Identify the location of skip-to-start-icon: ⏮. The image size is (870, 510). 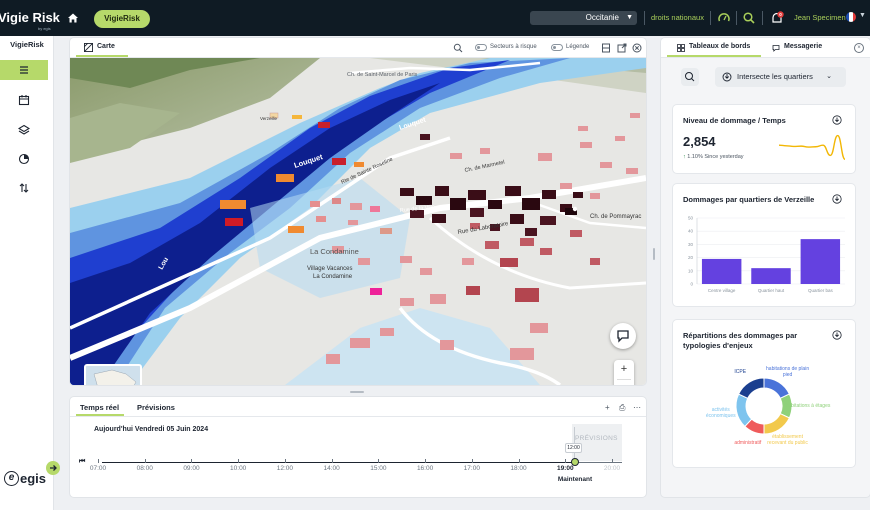
(82, 462).